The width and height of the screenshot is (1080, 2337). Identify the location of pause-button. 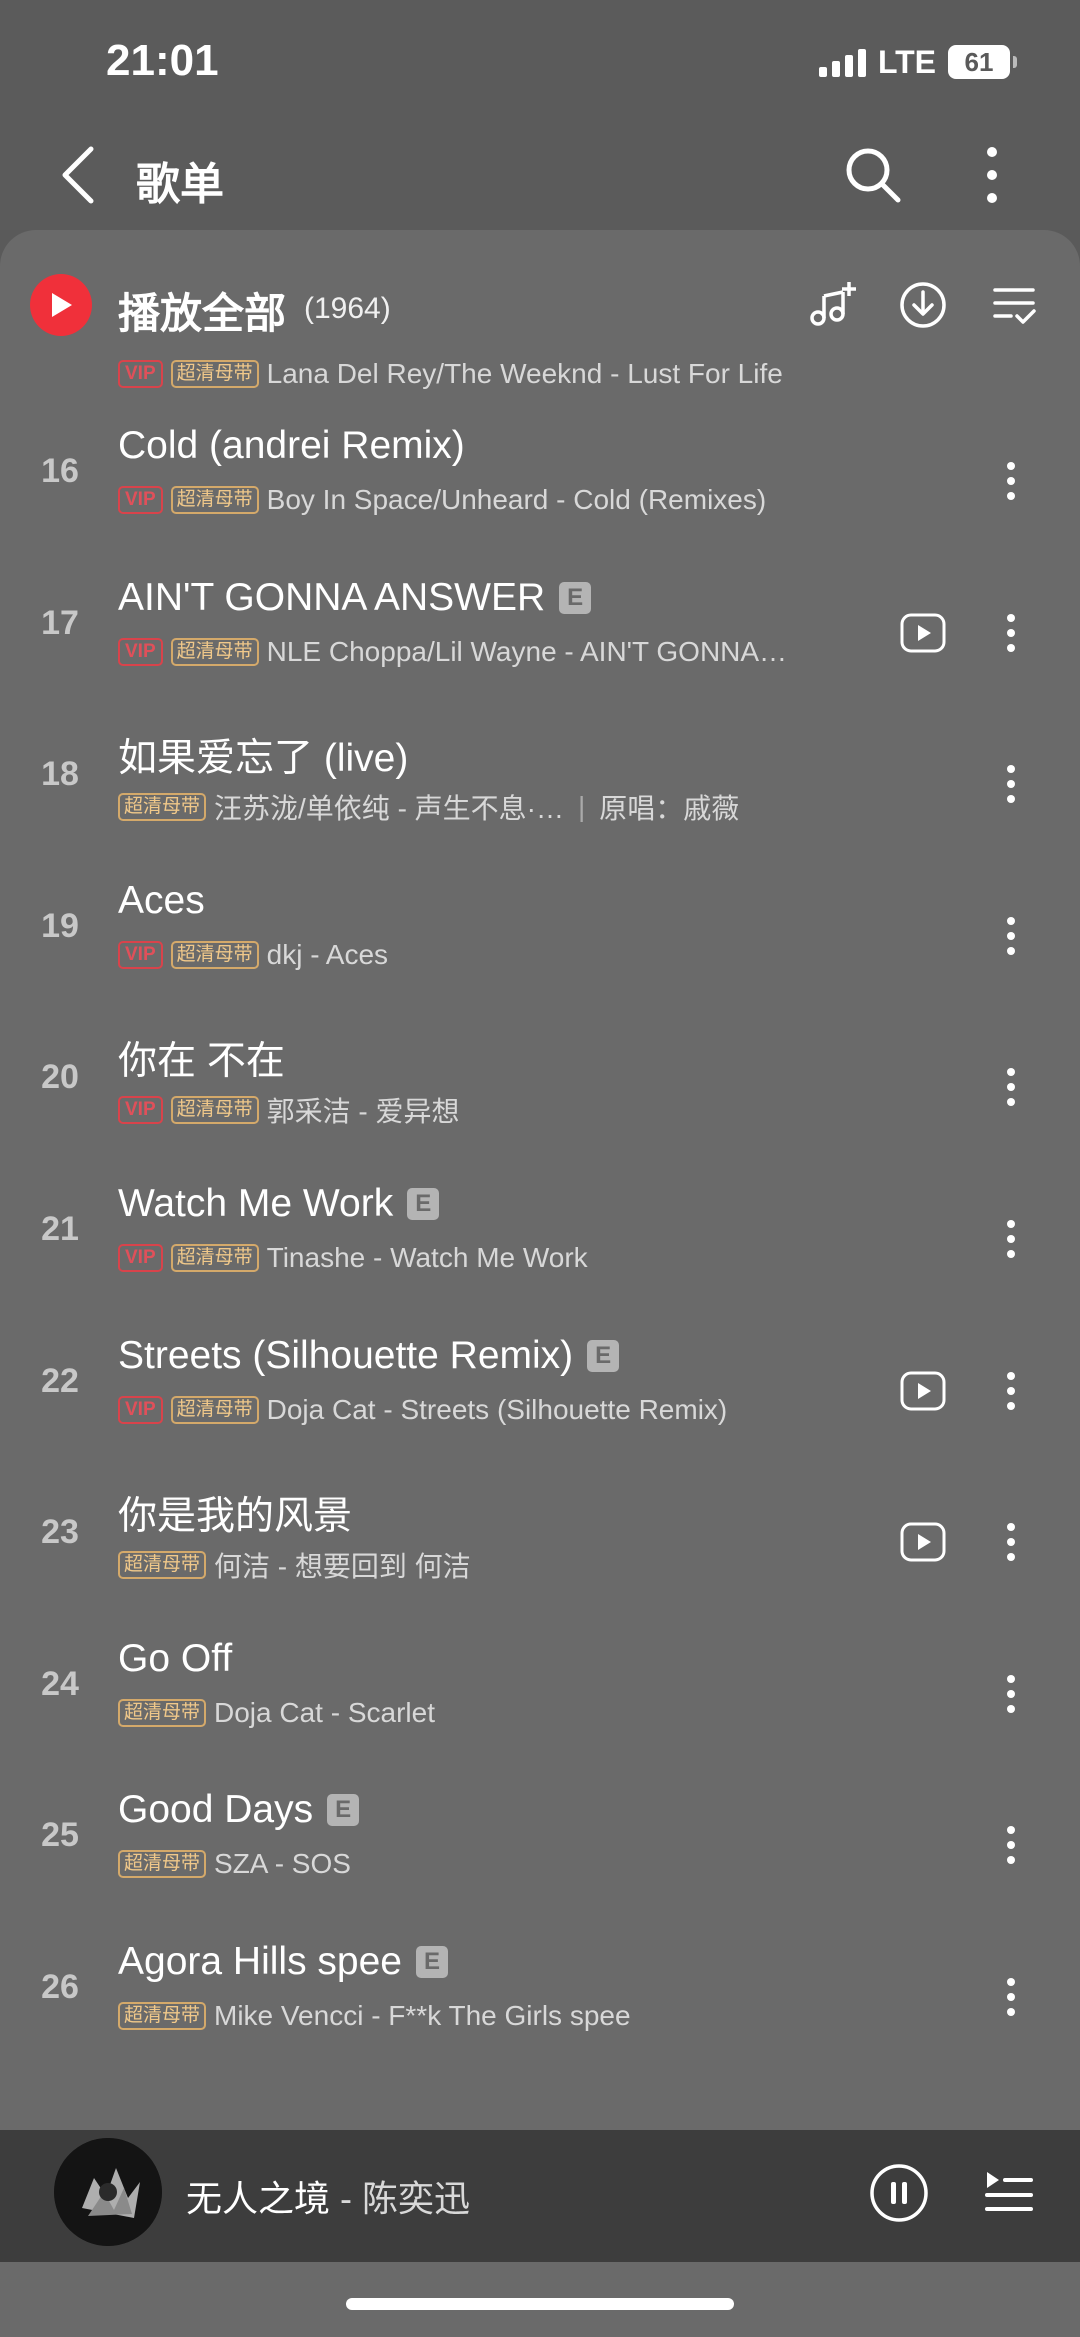
(899, 2193).